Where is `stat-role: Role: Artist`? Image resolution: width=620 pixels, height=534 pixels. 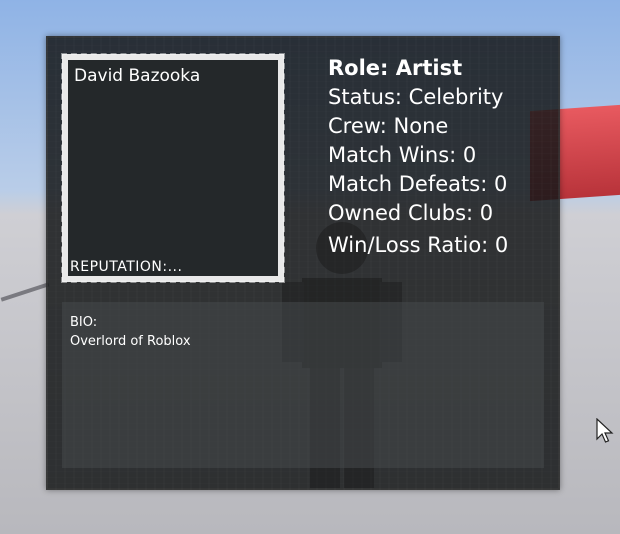 stat-role: Role: Artist is located at coordinates (395, 68).